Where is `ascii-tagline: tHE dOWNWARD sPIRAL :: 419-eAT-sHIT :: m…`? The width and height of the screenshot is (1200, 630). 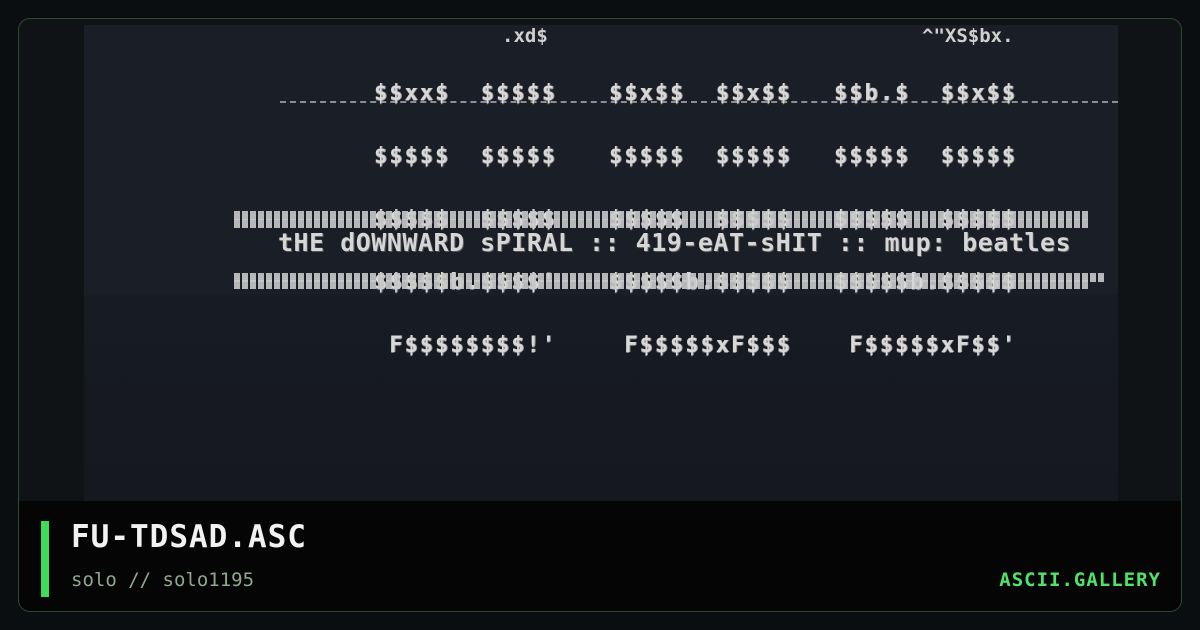 ascii-tagline: tHE dOWNWARD sPIRAL :: 419-eAT-sHIT :: m… is located at coordinates (675, 242).